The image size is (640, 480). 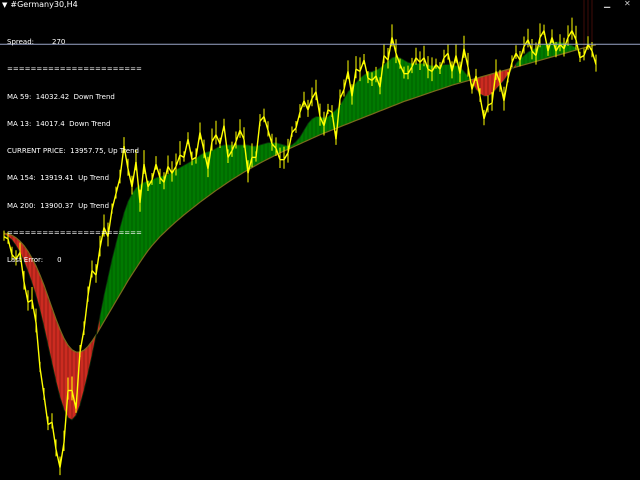 What do you see at coordinates (59, 260) in the screenshot?
I see `last-error-value: 0` at bounding box center [59, 260].